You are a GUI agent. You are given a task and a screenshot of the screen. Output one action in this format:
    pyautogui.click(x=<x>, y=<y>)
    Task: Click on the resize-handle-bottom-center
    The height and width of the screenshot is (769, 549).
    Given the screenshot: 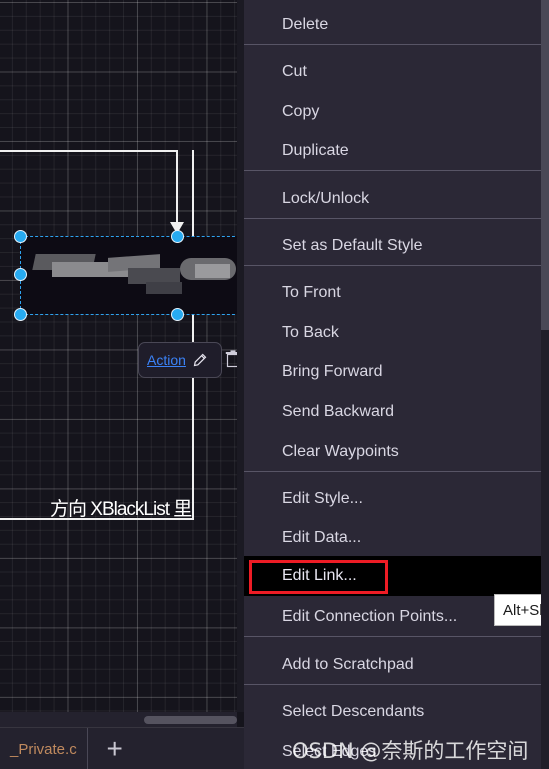 What is the action you would take?
    pyautogui.click(x=177, y=314)
    